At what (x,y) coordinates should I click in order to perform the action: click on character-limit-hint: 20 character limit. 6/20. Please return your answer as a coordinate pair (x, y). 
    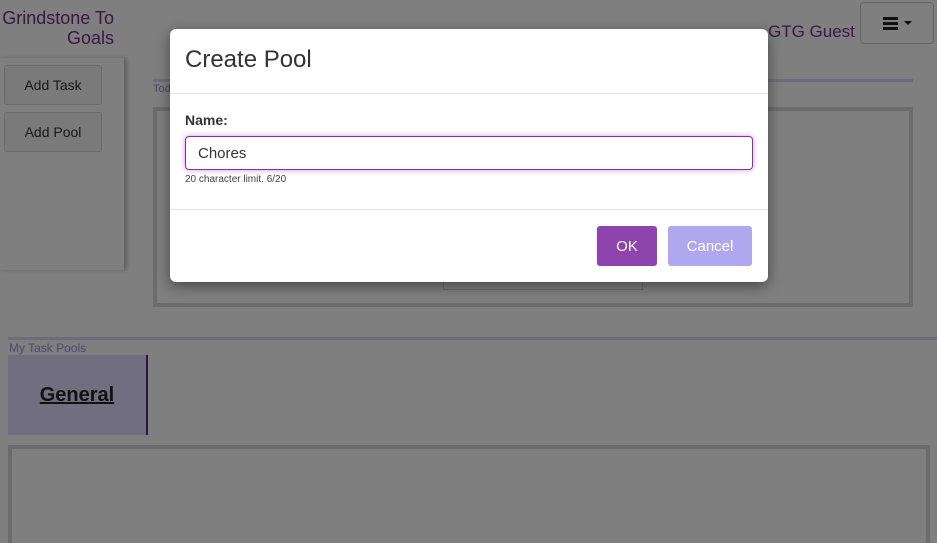
    Looking at the image, I should click on (236, 179).